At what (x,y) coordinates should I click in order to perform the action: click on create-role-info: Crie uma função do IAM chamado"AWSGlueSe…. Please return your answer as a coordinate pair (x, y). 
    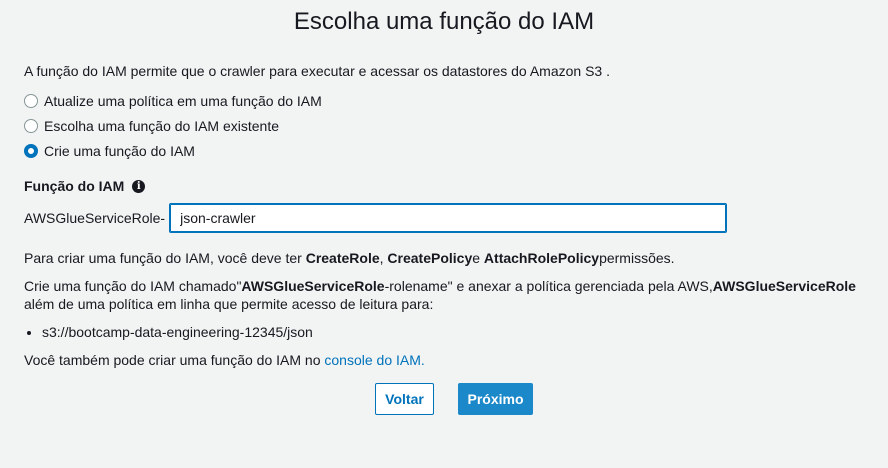
    Looking at the image, I should click on (447, 295).